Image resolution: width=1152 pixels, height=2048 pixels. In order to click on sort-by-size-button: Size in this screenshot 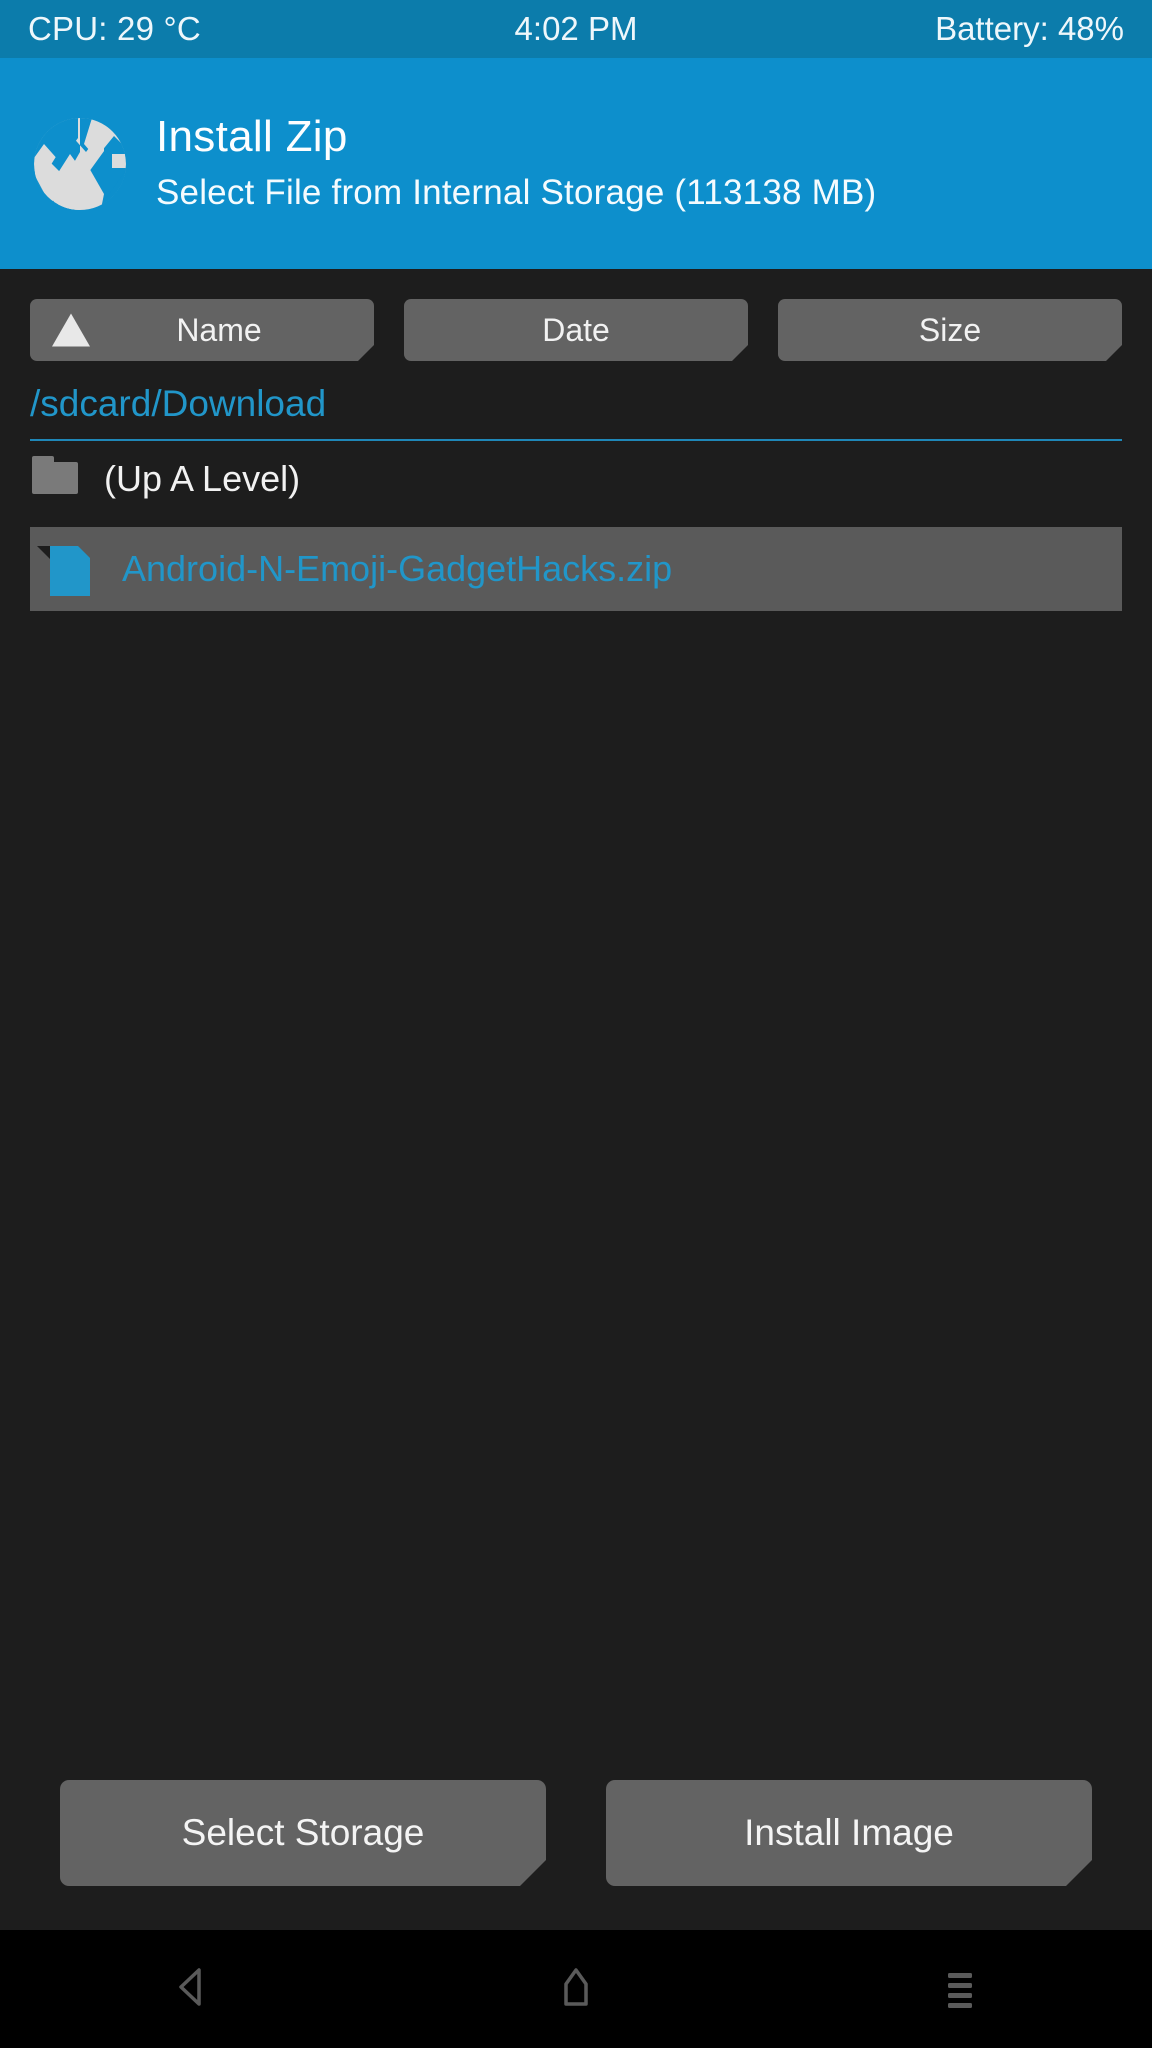, I will do `click(950, 330)`.